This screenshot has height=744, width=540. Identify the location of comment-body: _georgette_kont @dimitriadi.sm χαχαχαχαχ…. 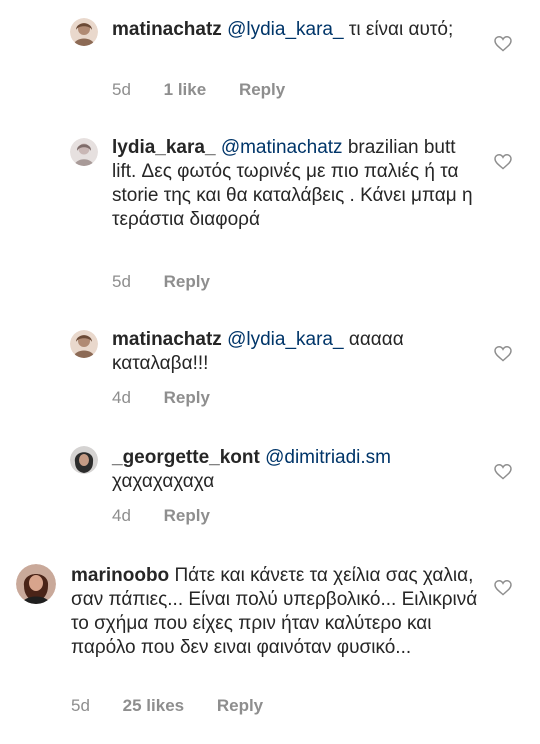
(297, 470).